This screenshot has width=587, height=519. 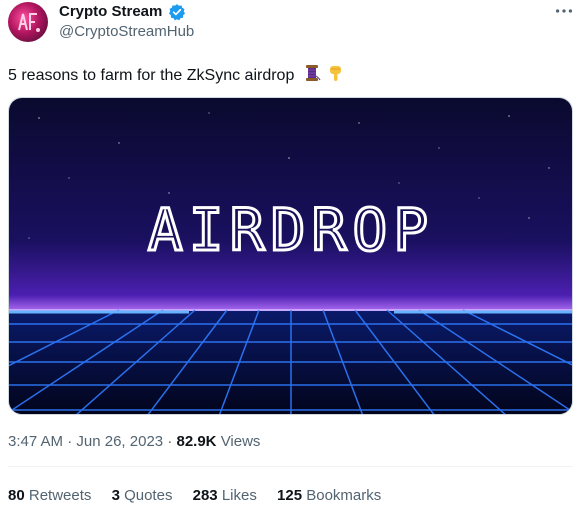 I want to click on retweets-count: 80, so click(x=16, y=495).